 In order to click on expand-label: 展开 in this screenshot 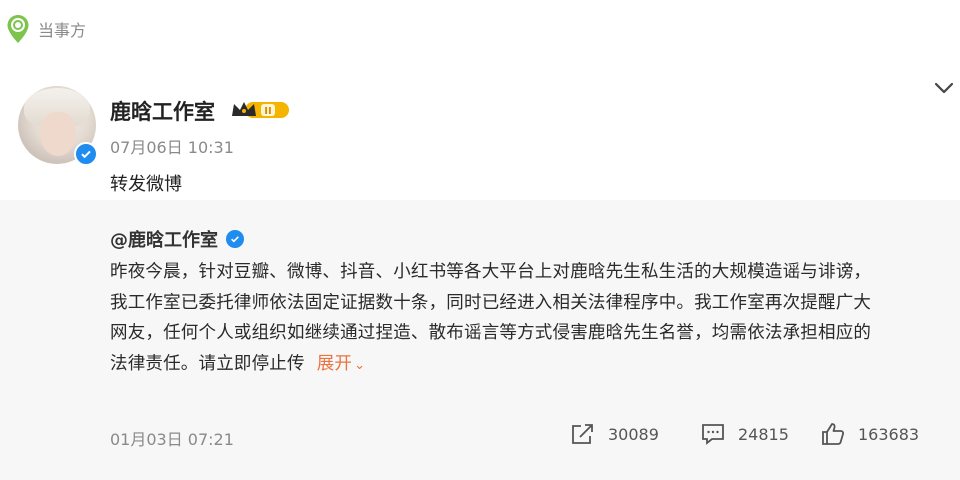, I will do `click(334, 364)`.